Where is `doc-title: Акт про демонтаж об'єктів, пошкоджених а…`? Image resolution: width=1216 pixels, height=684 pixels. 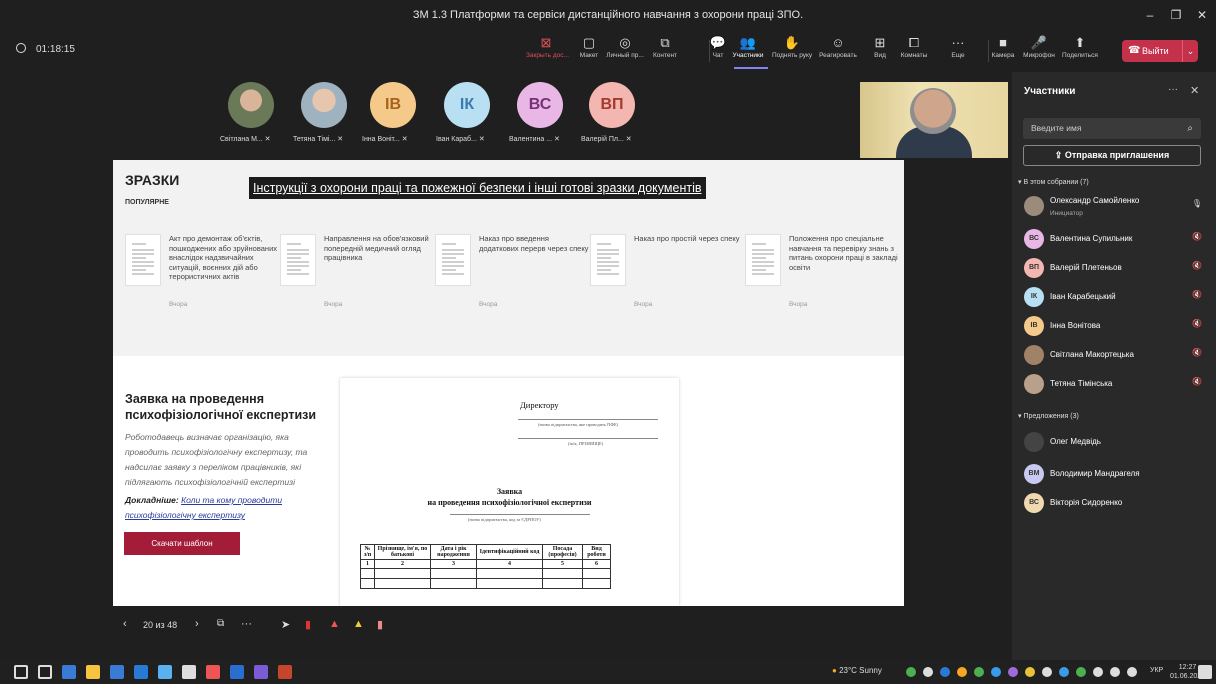
doc-title: Акт про демонтаж об'єктів, пошкоджених а… is located at coordinates (224, 258).